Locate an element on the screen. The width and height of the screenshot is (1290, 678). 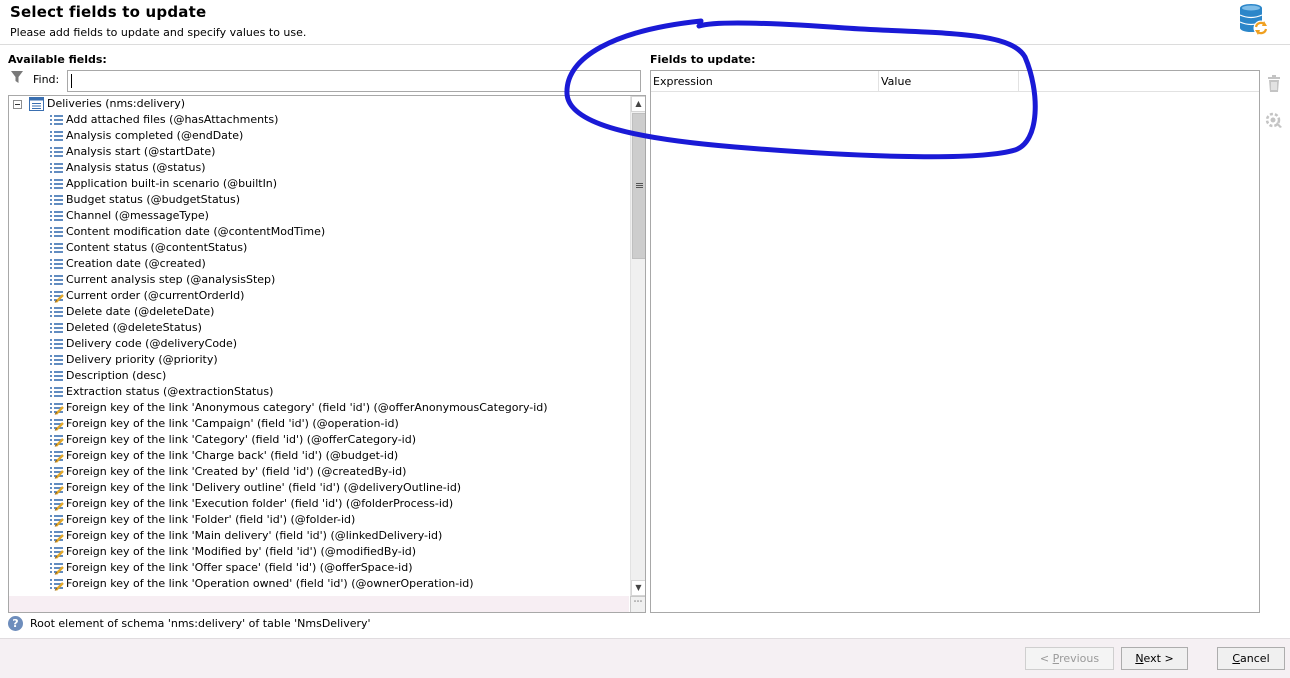
page-title: Select fields to update is located at coordinates (108, 12).